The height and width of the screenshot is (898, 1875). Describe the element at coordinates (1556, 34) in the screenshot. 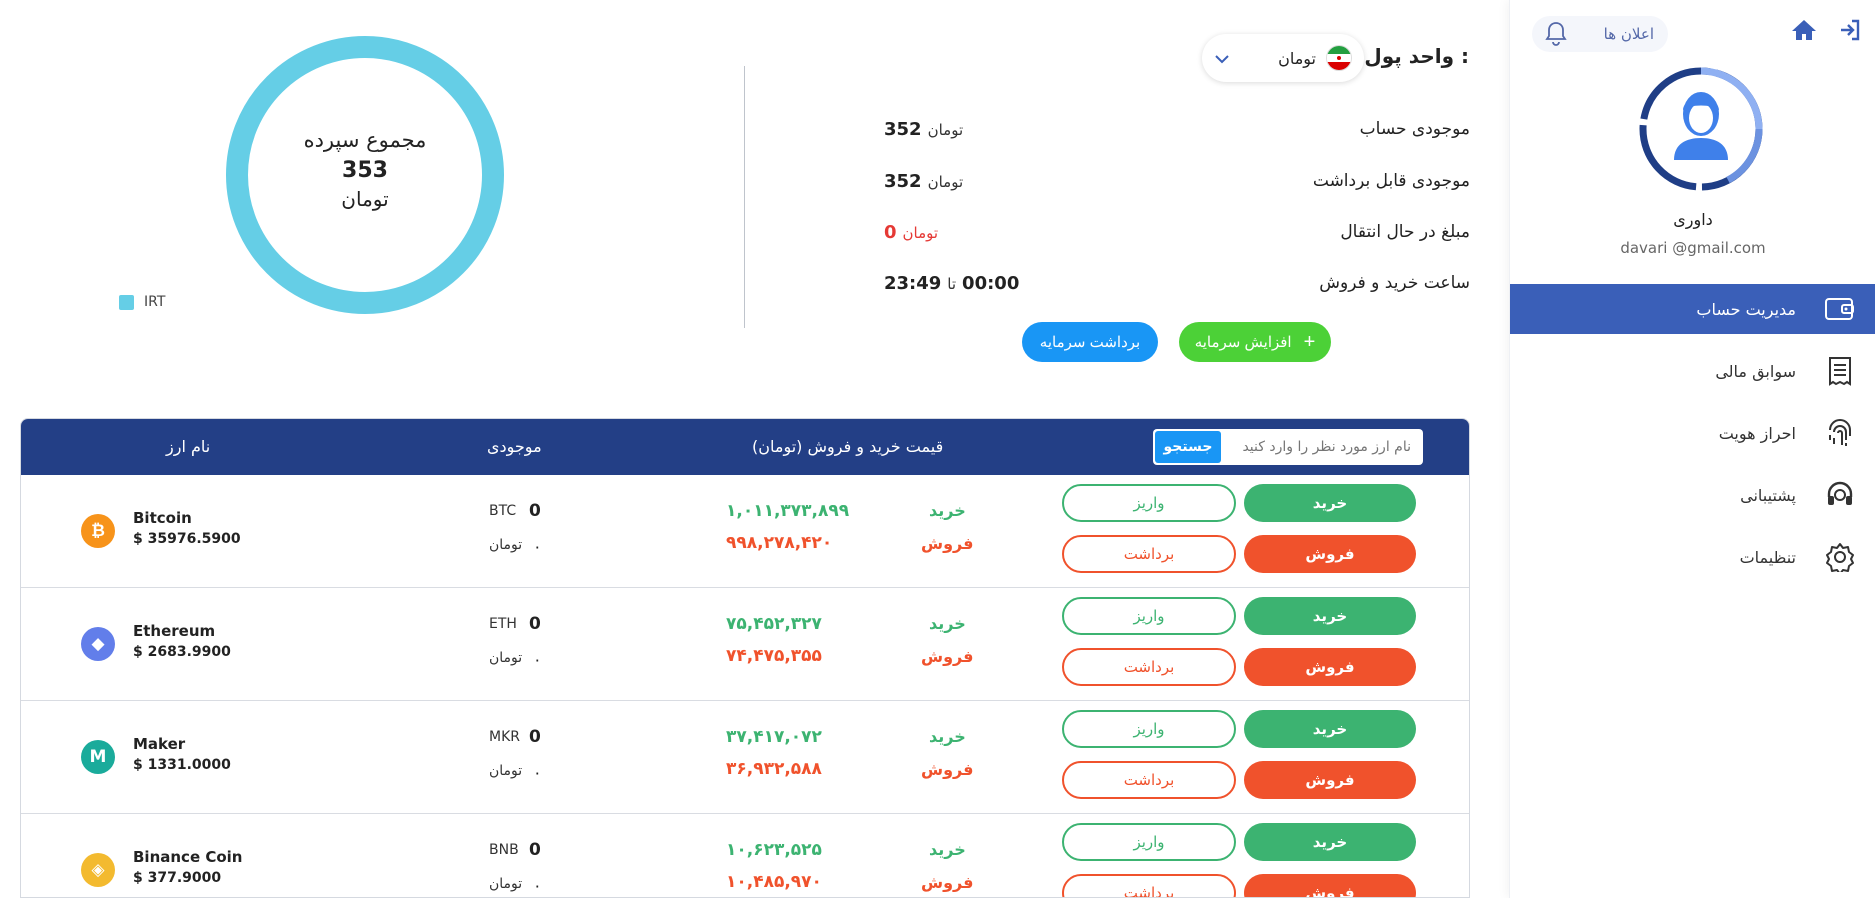

I see `bell-icon` at that location.